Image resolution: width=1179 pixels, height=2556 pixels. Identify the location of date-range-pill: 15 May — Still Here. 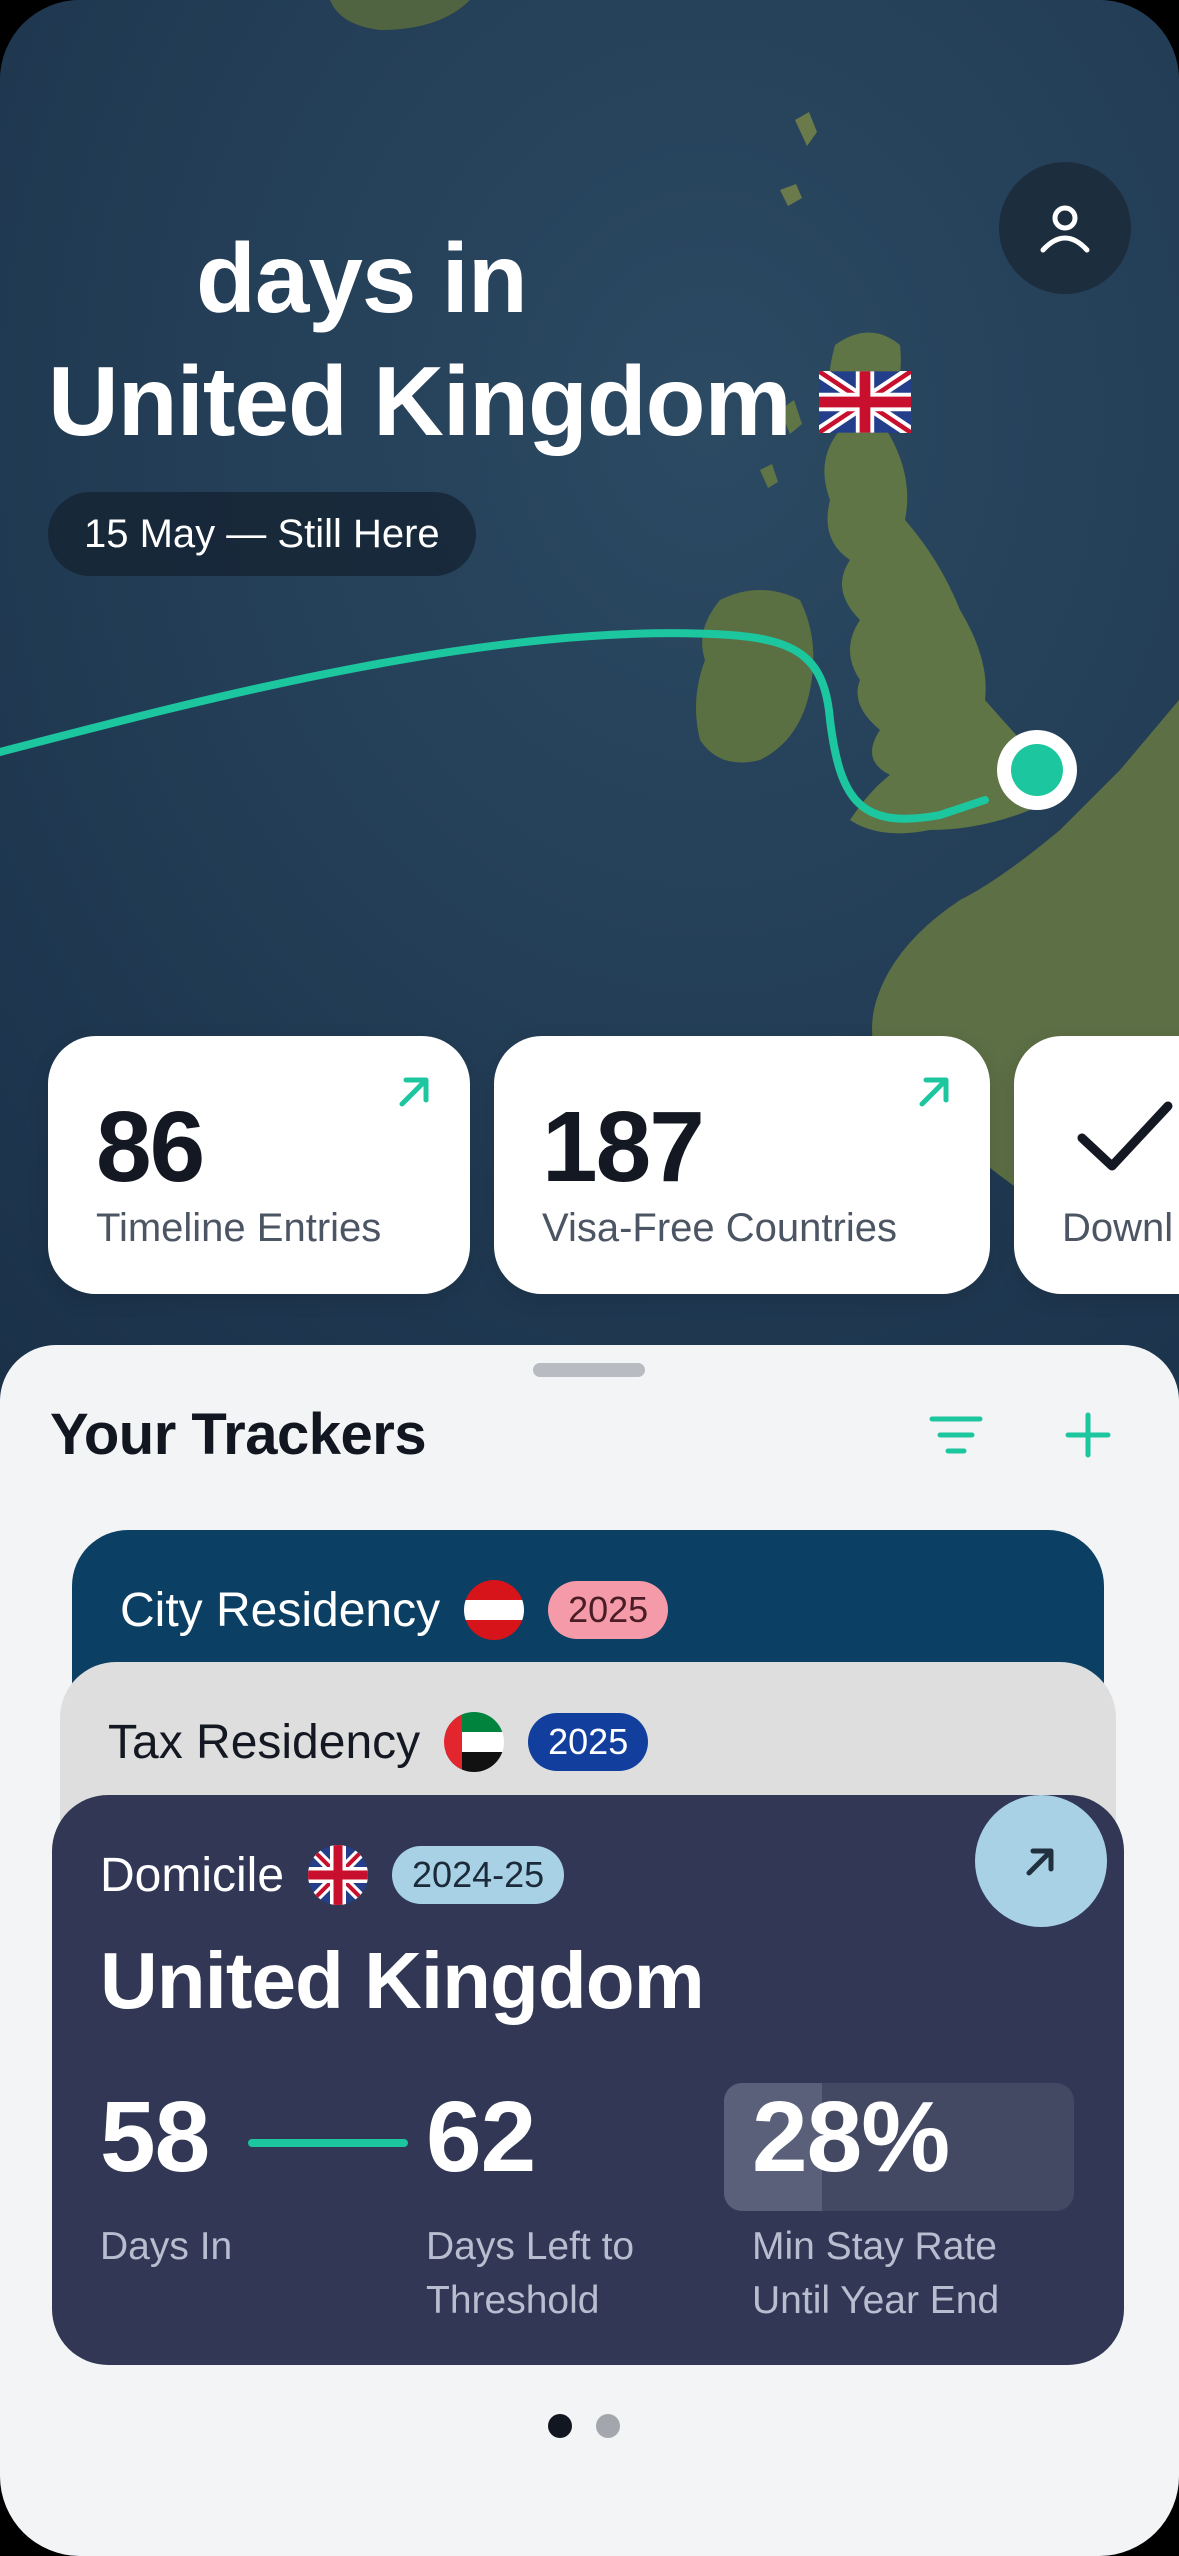
(262, 534).